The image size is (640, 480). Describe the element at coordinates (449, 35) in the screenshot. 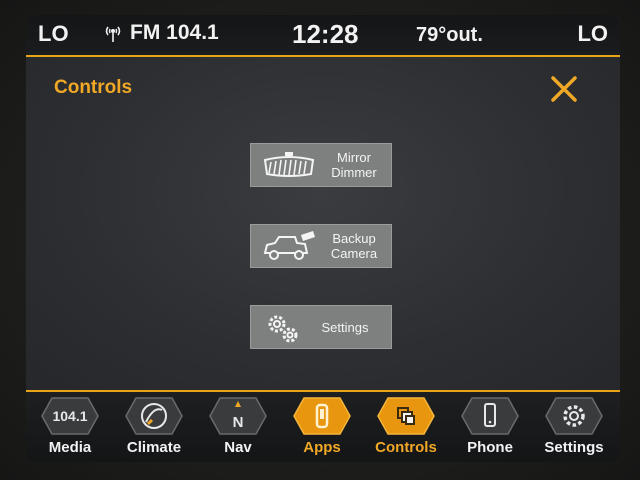

I see `outside-temperature: 79°out.` at that location.